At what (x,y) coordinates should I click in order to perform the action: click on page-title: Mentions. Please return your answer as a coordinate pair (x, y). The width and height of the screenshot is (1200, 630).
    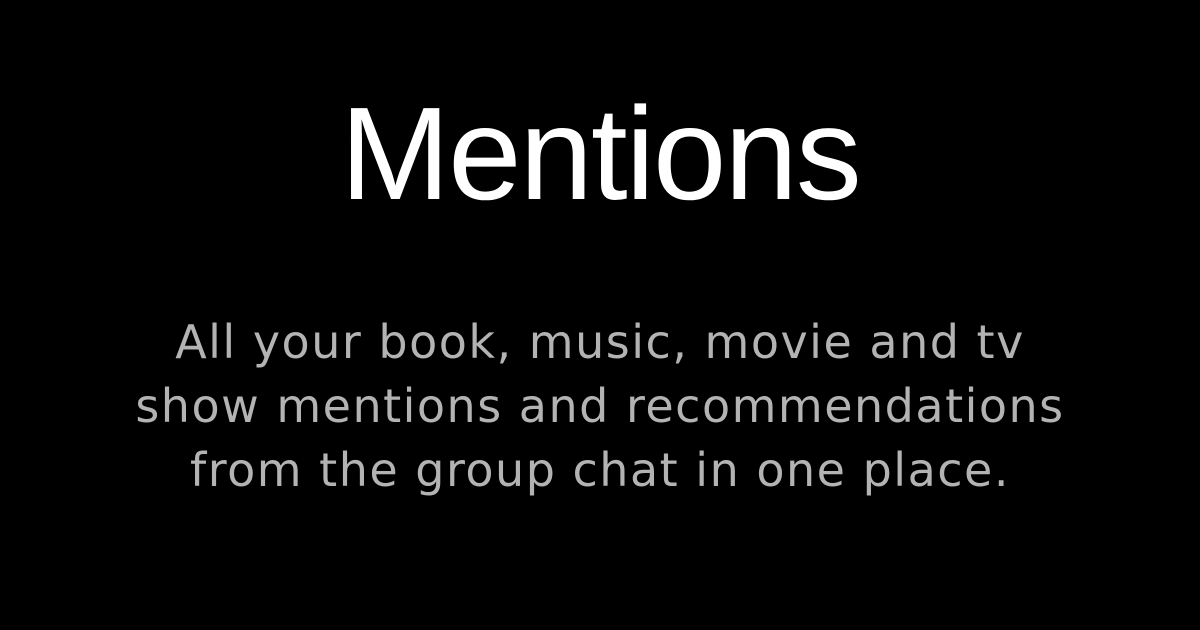
    Looking at the image, I should click on (601, 153).